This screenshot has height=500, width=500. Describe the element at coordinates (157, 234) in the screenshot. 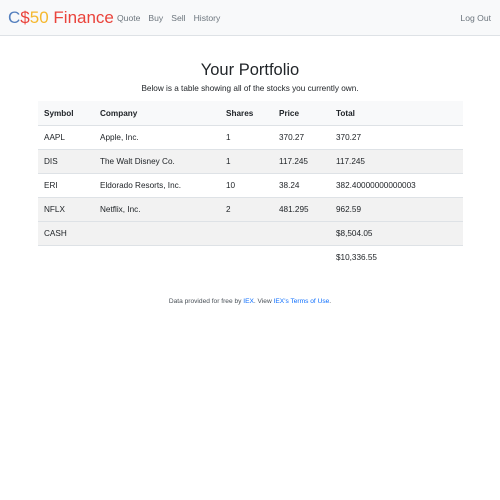

I see `cell-company` at that location.